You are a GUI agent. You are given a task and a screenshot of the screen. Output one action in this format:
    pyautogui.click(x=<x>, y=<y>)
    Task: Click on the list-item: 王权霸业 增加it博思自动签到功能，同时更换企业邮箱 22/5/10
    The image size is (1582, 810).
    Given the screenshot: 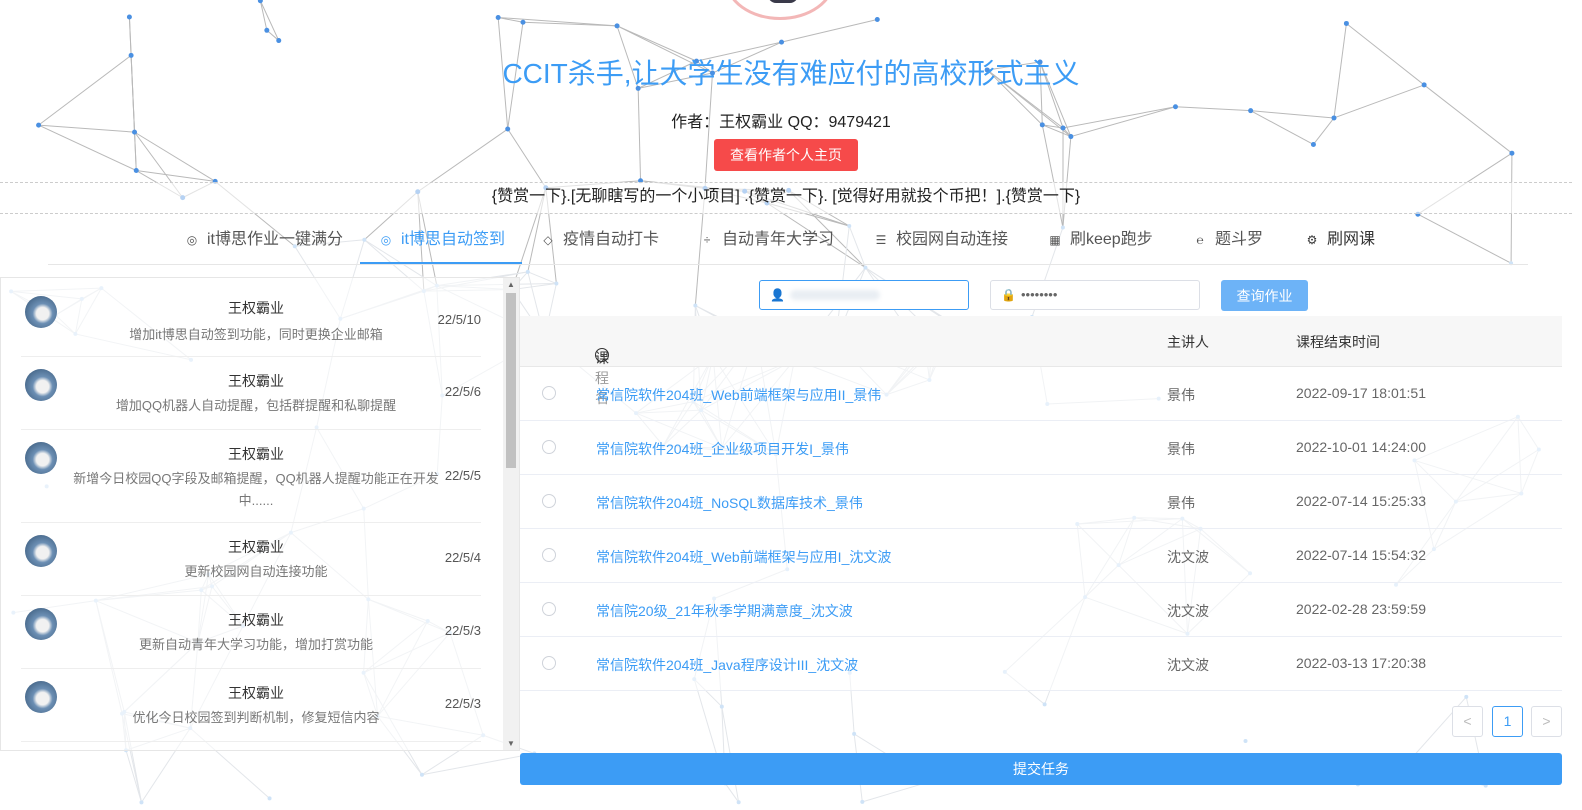 What is the action you would take?
    pyautogui.click(x=251, y=317)
    